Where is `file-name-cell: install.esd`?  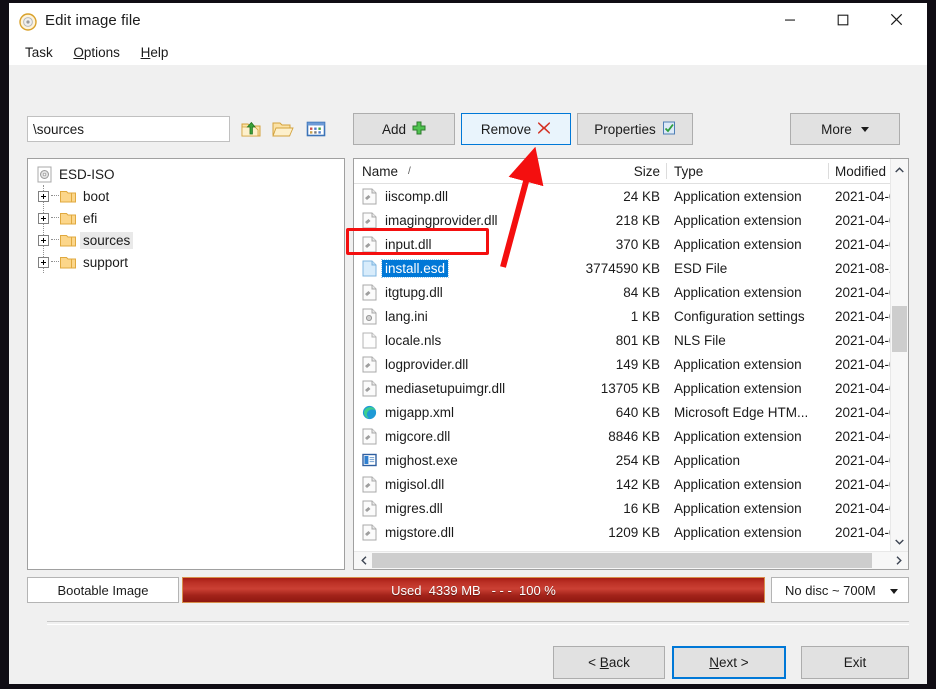
file-name-cell: install.esd is located at coordinates (406, 268).